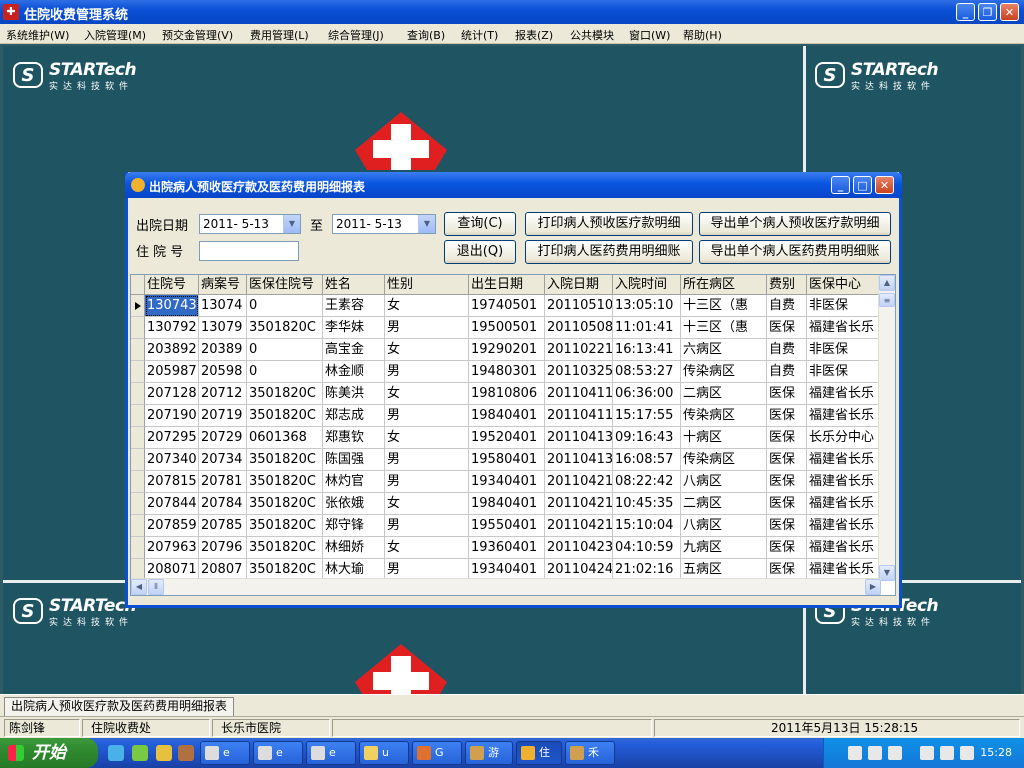 The width and height of the screenshot is (1024, 768). I want to click on grid-cell: 20110413, so click(579, 460).